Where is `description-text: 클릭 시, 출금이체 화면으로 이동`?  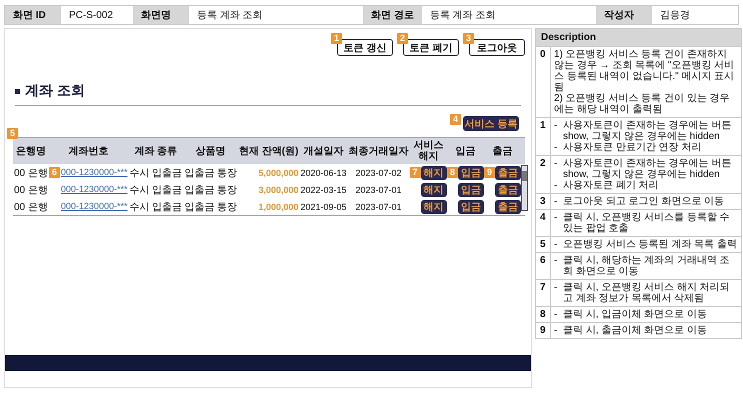 description-text: 클릭 시, 출금이체 화면으로 이동 is located at coordinates (635, 330).